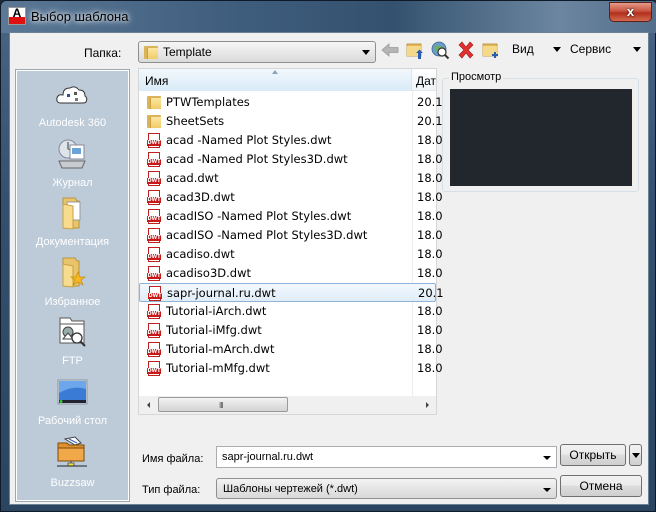  Describe the element at coordinates (208, 102) in the screenshot. I see `file-name: PTWTemplates` at that location.